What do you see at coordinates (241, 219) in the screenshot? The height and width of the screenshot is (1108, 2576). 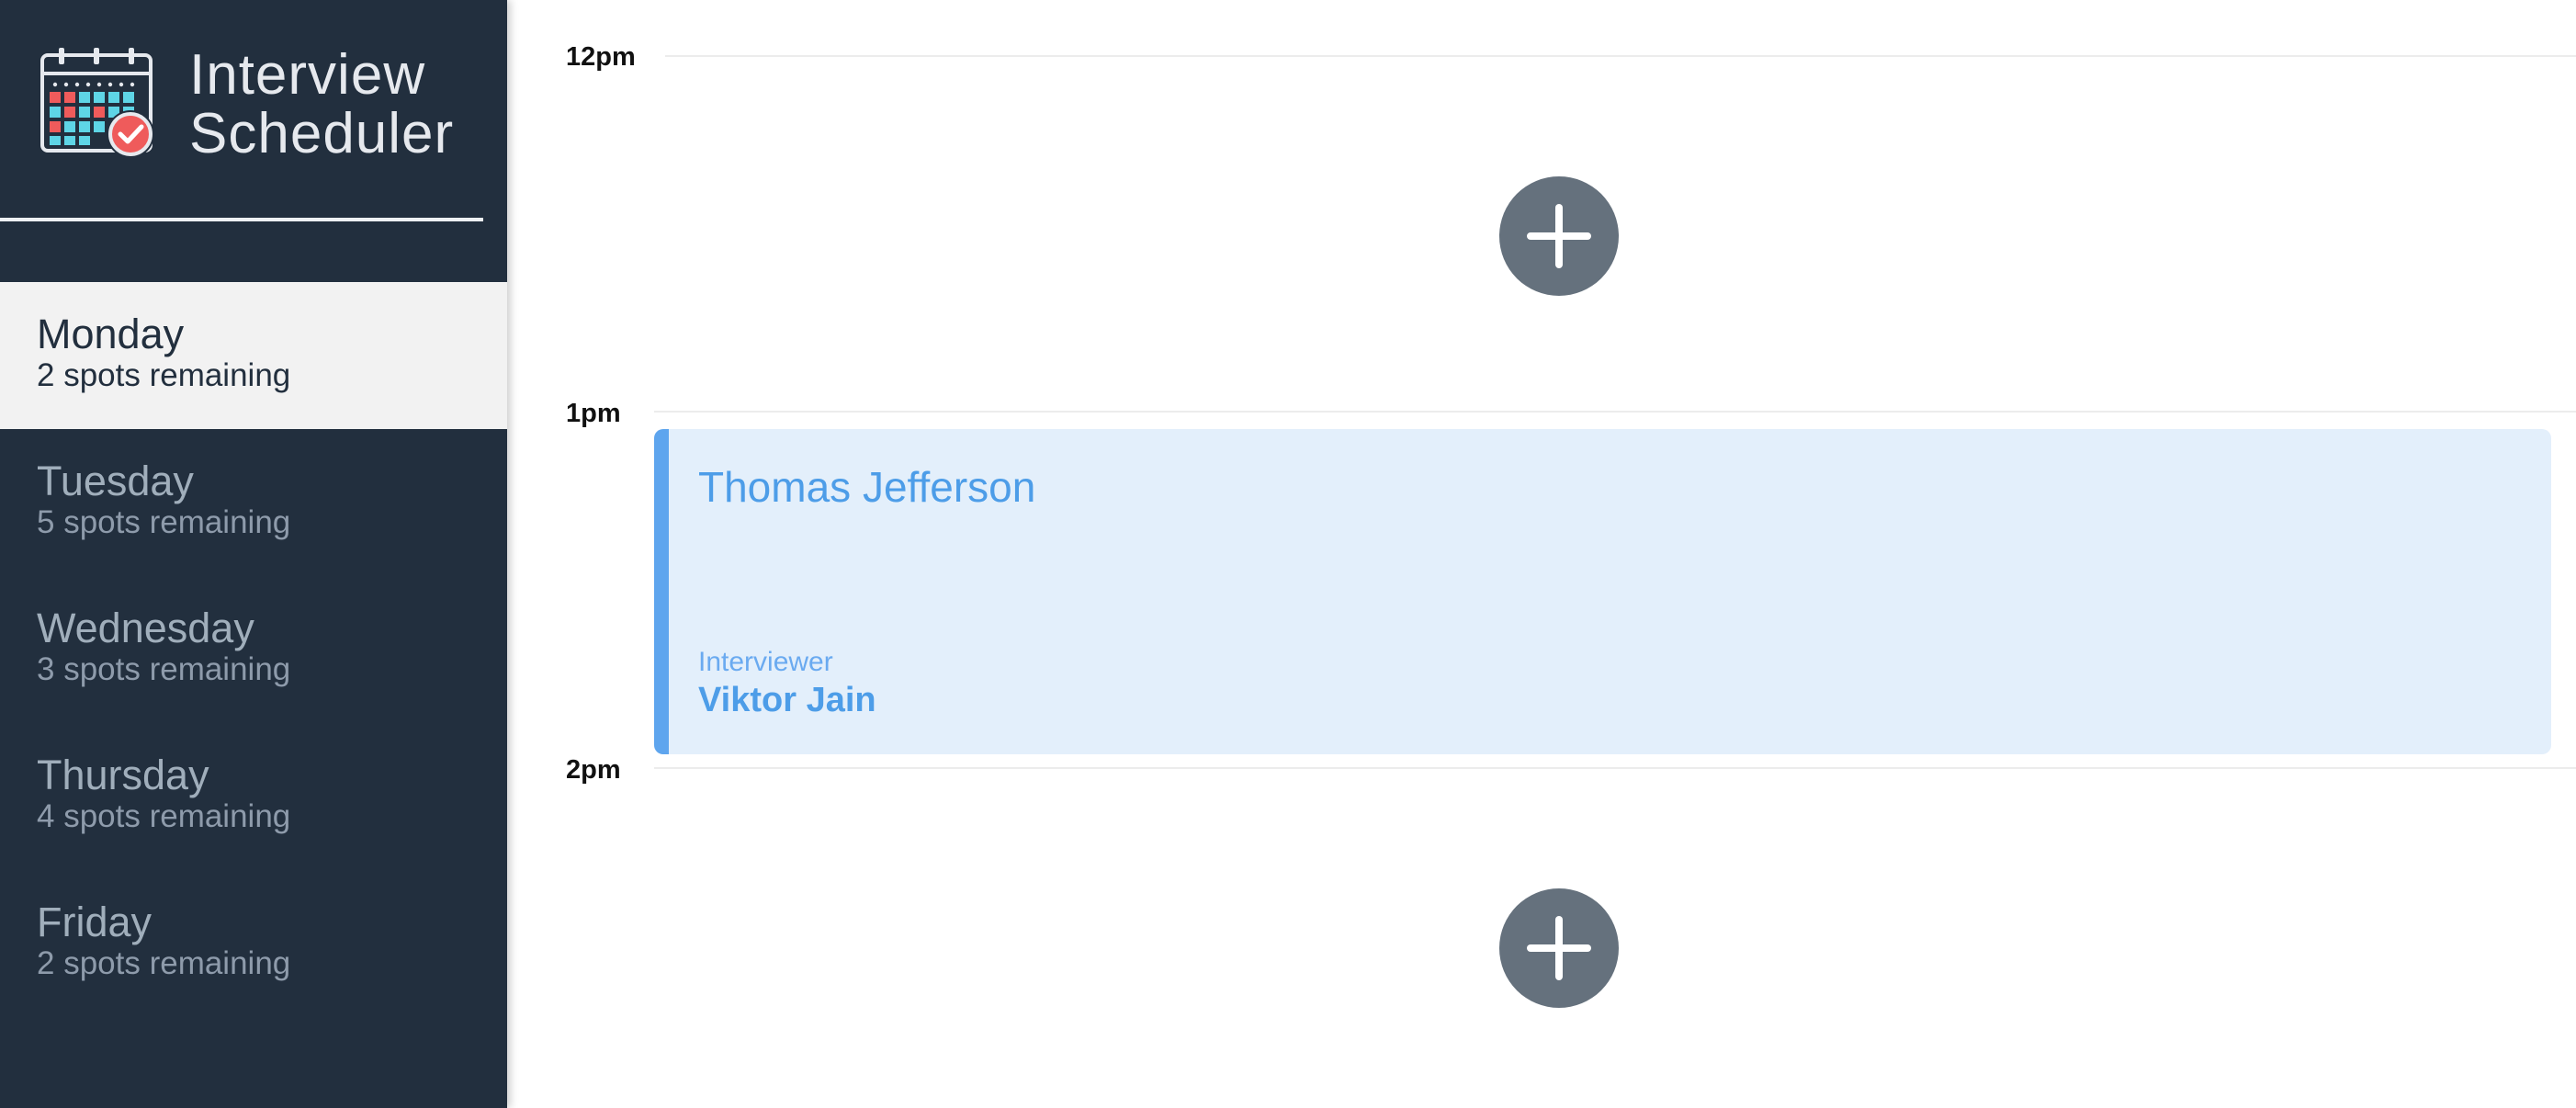 I see `sidebar-divider` at bounding box center [241, 219].